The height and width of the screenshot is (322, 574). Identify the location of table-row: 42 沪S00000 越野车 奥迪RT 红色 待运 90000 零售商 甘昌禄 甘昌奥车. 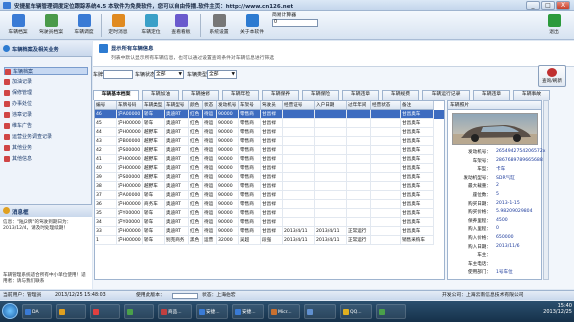
(269, 150).